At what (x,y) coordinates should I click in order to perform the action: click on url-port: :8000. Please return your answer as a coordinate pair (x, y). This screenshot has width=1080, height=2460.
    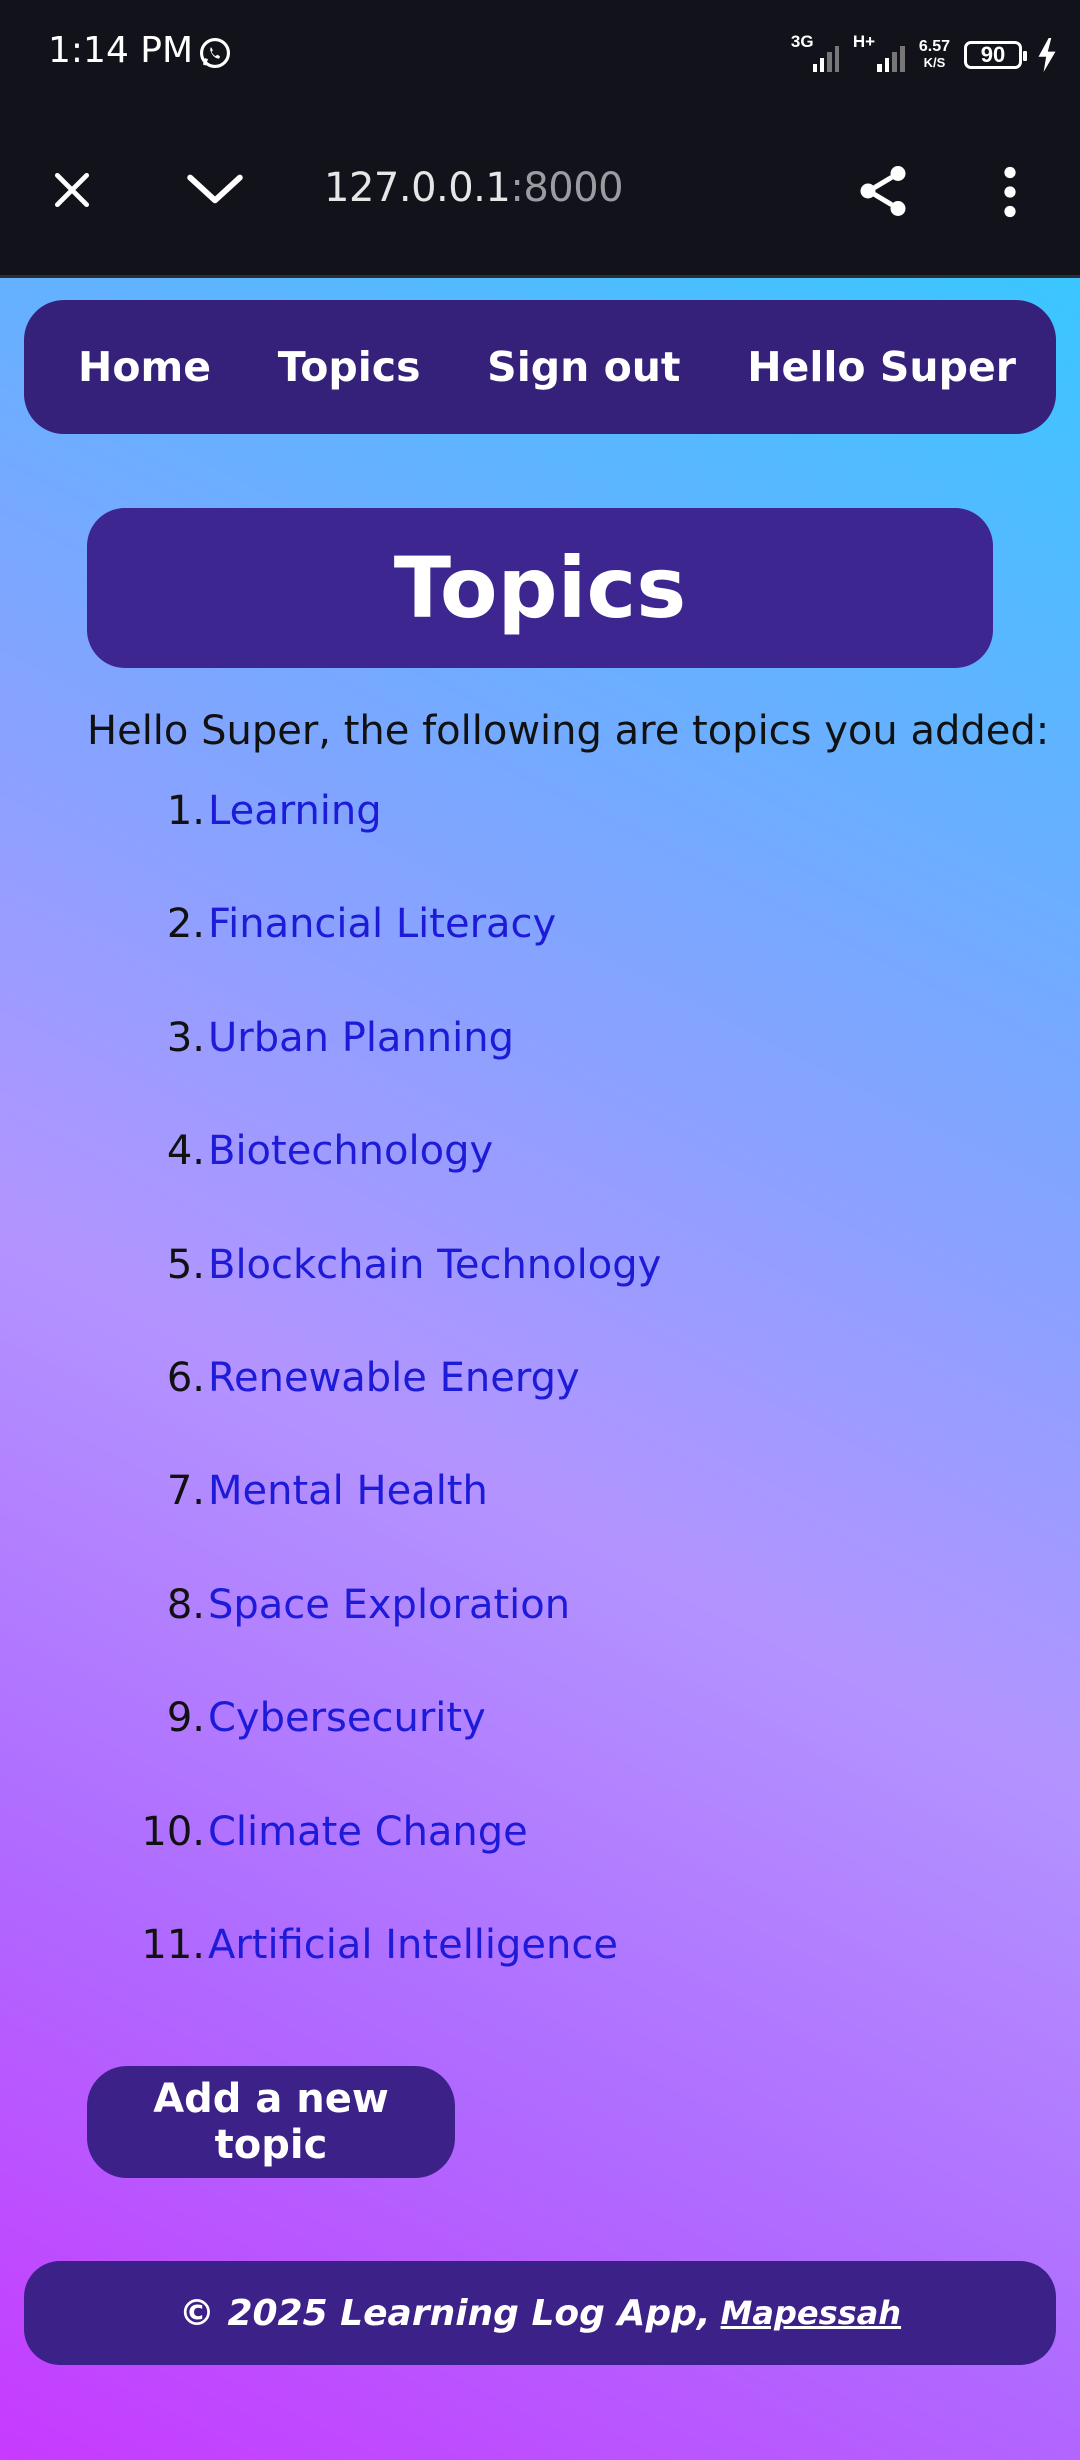
    Looking at the image, I should click on (567, 188).